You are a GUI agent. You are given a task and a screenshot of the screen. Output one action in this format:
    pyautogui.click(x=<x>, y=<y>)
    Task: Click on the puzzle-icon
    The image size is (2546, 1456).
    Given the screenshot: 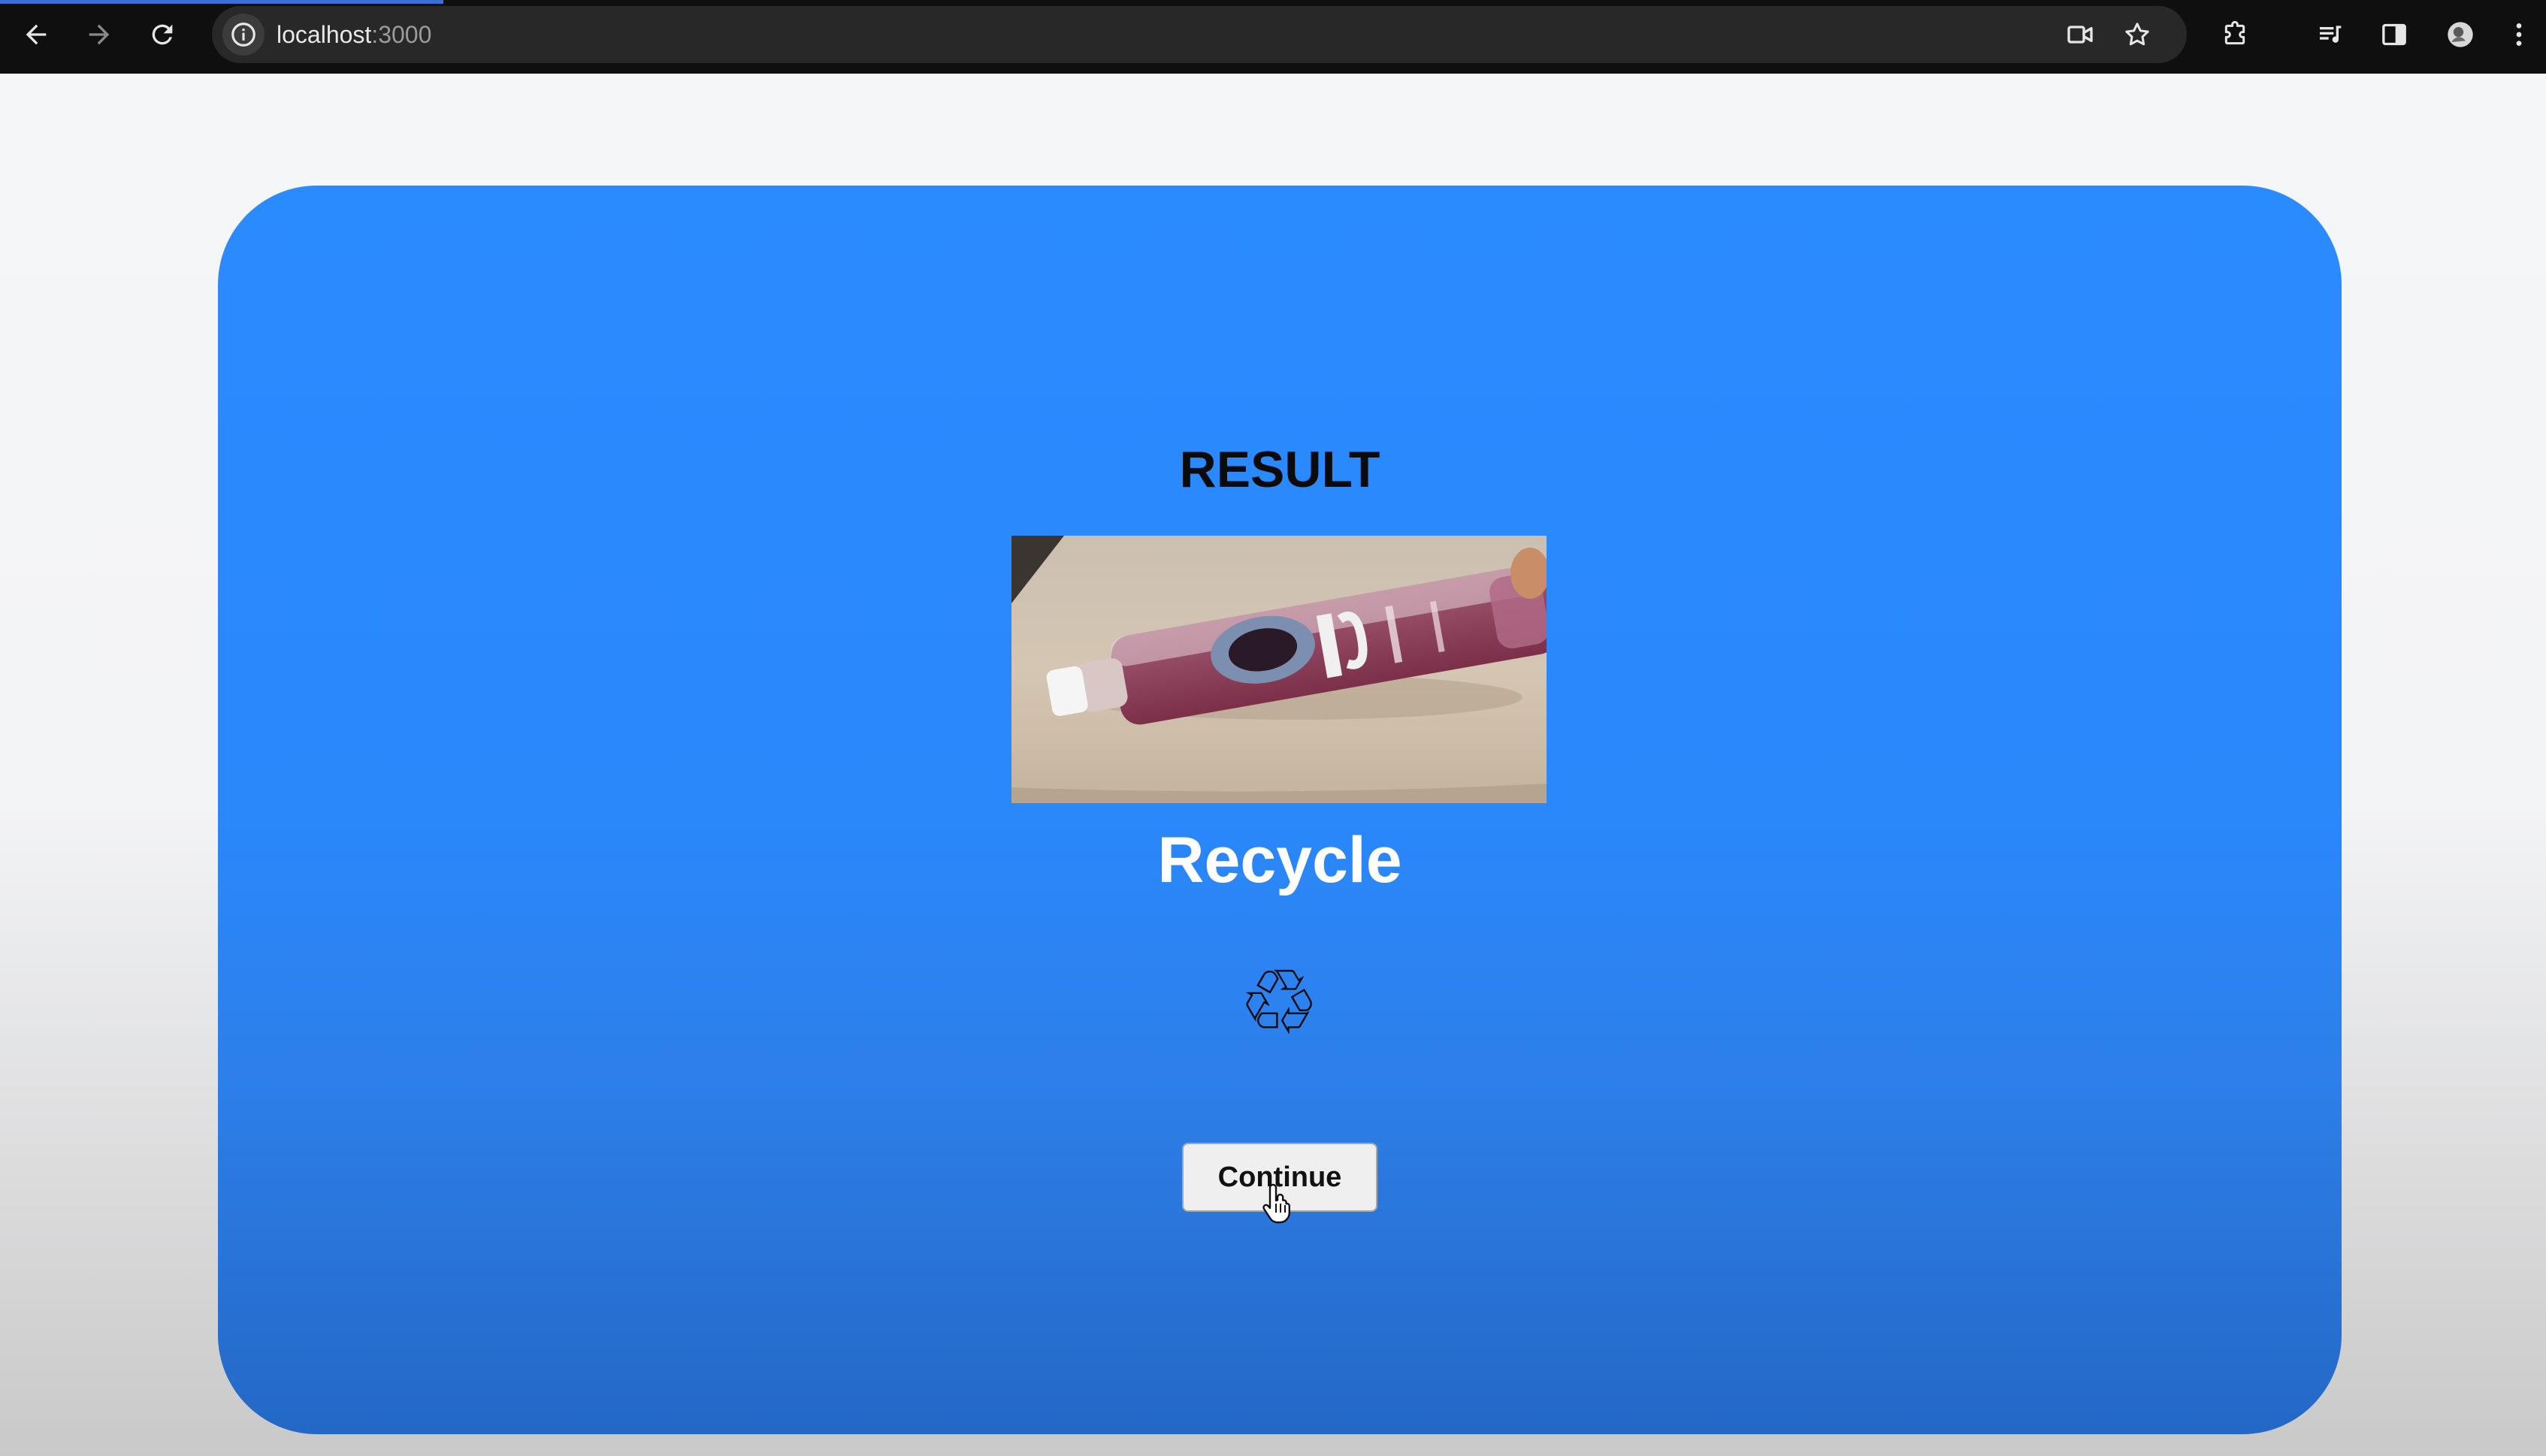 What is the action you would take?
    pyautogui.click(x=2234, y=32)
    